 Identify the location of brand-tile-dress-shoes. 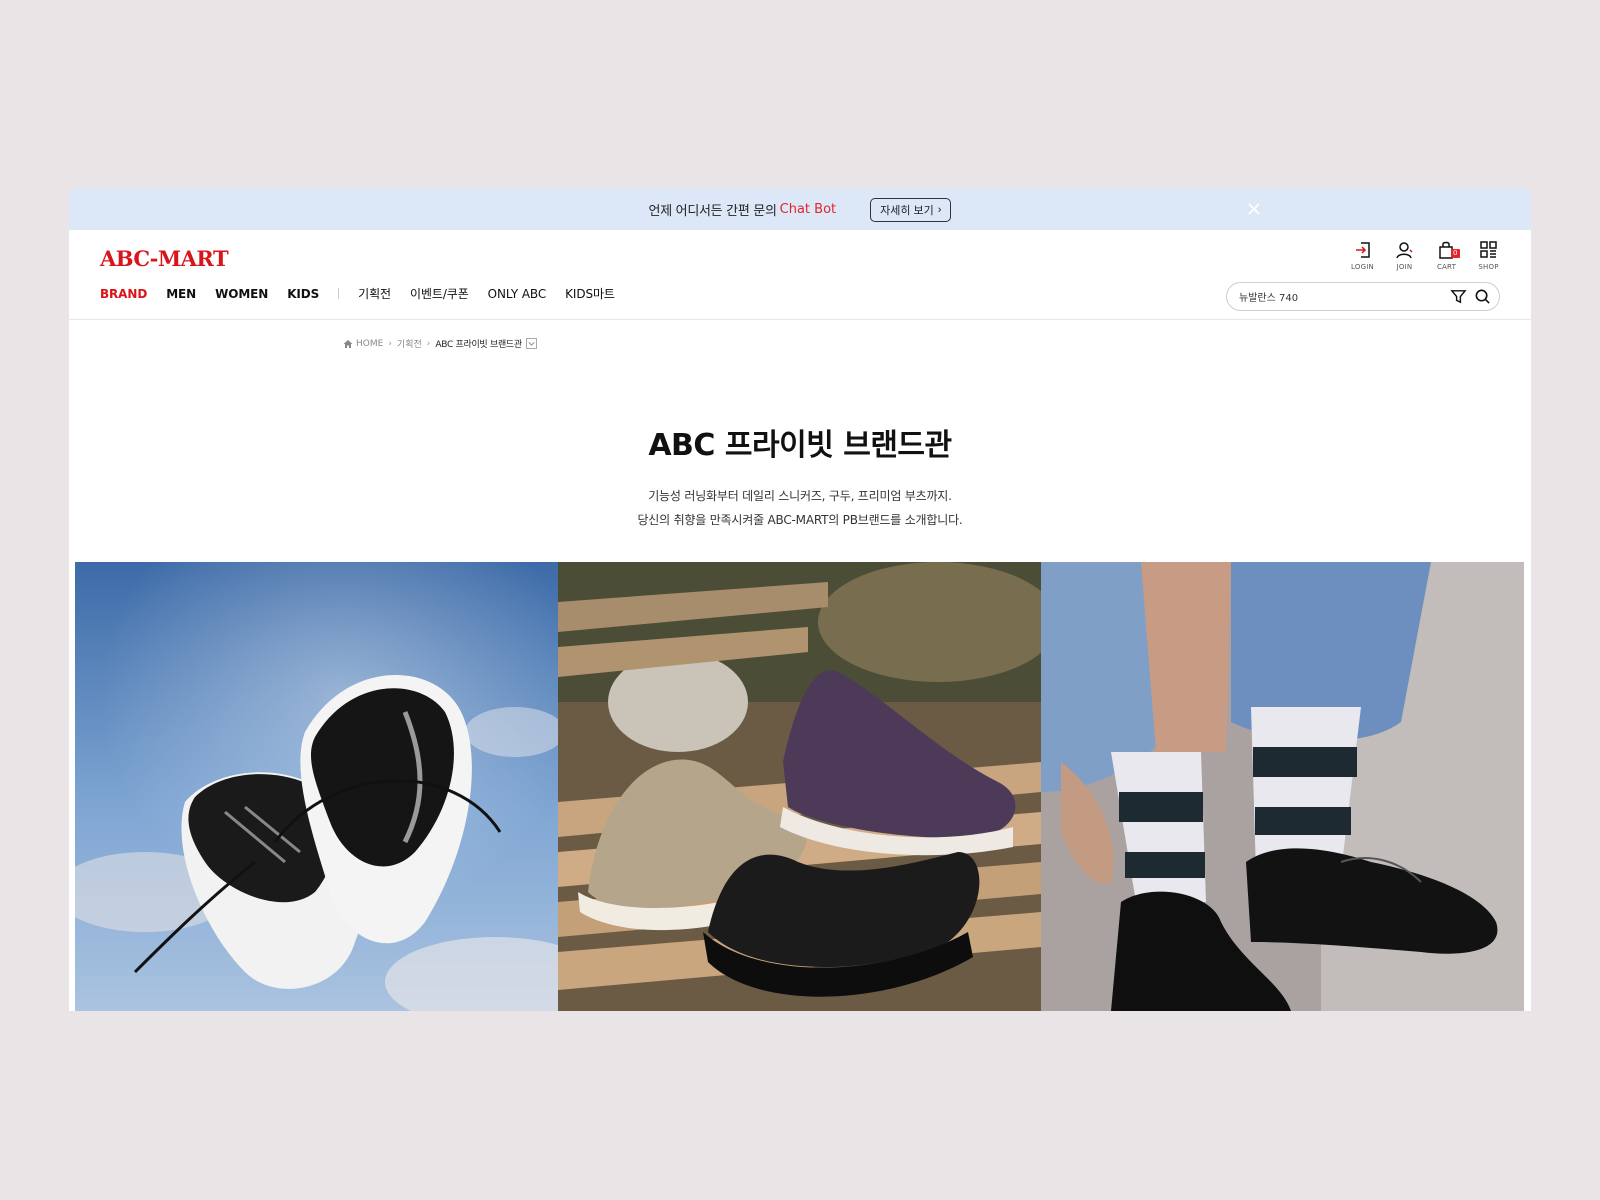
(1282, 786).